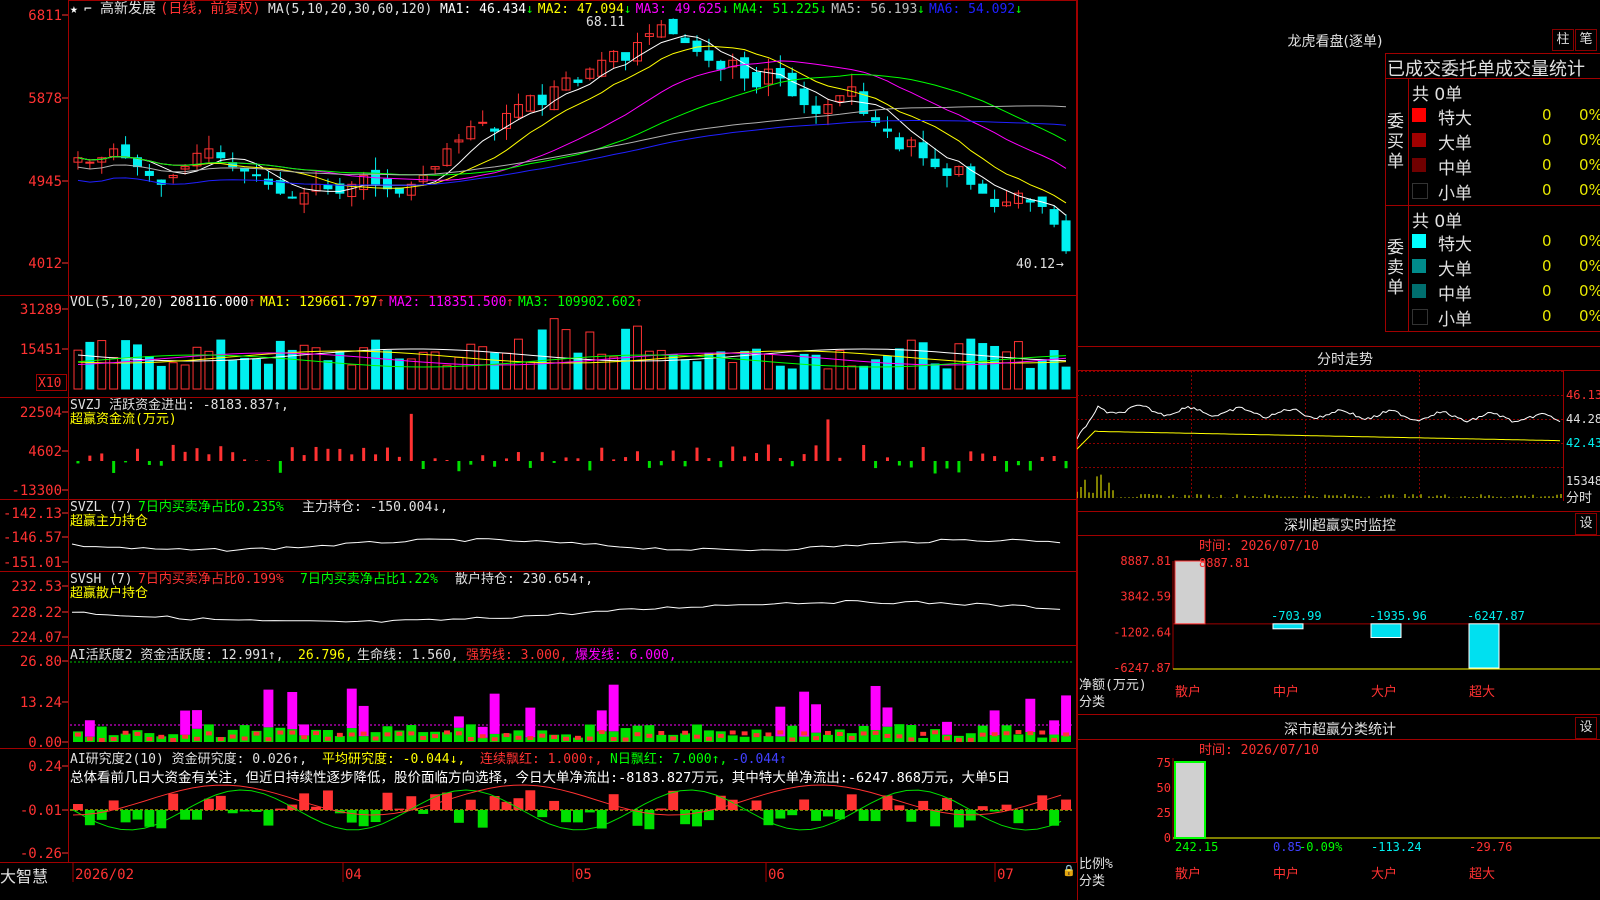 The image size is (1600, 900). I want to click on period-label: (日线，前复权), so click(210, 8).